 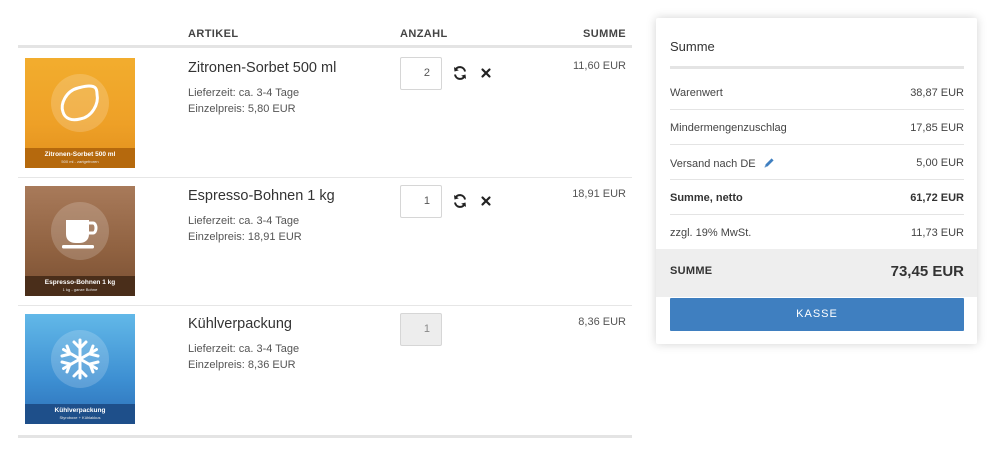 I want to click on summary-value: 61,72 EUR, so click(x=937, y=198).